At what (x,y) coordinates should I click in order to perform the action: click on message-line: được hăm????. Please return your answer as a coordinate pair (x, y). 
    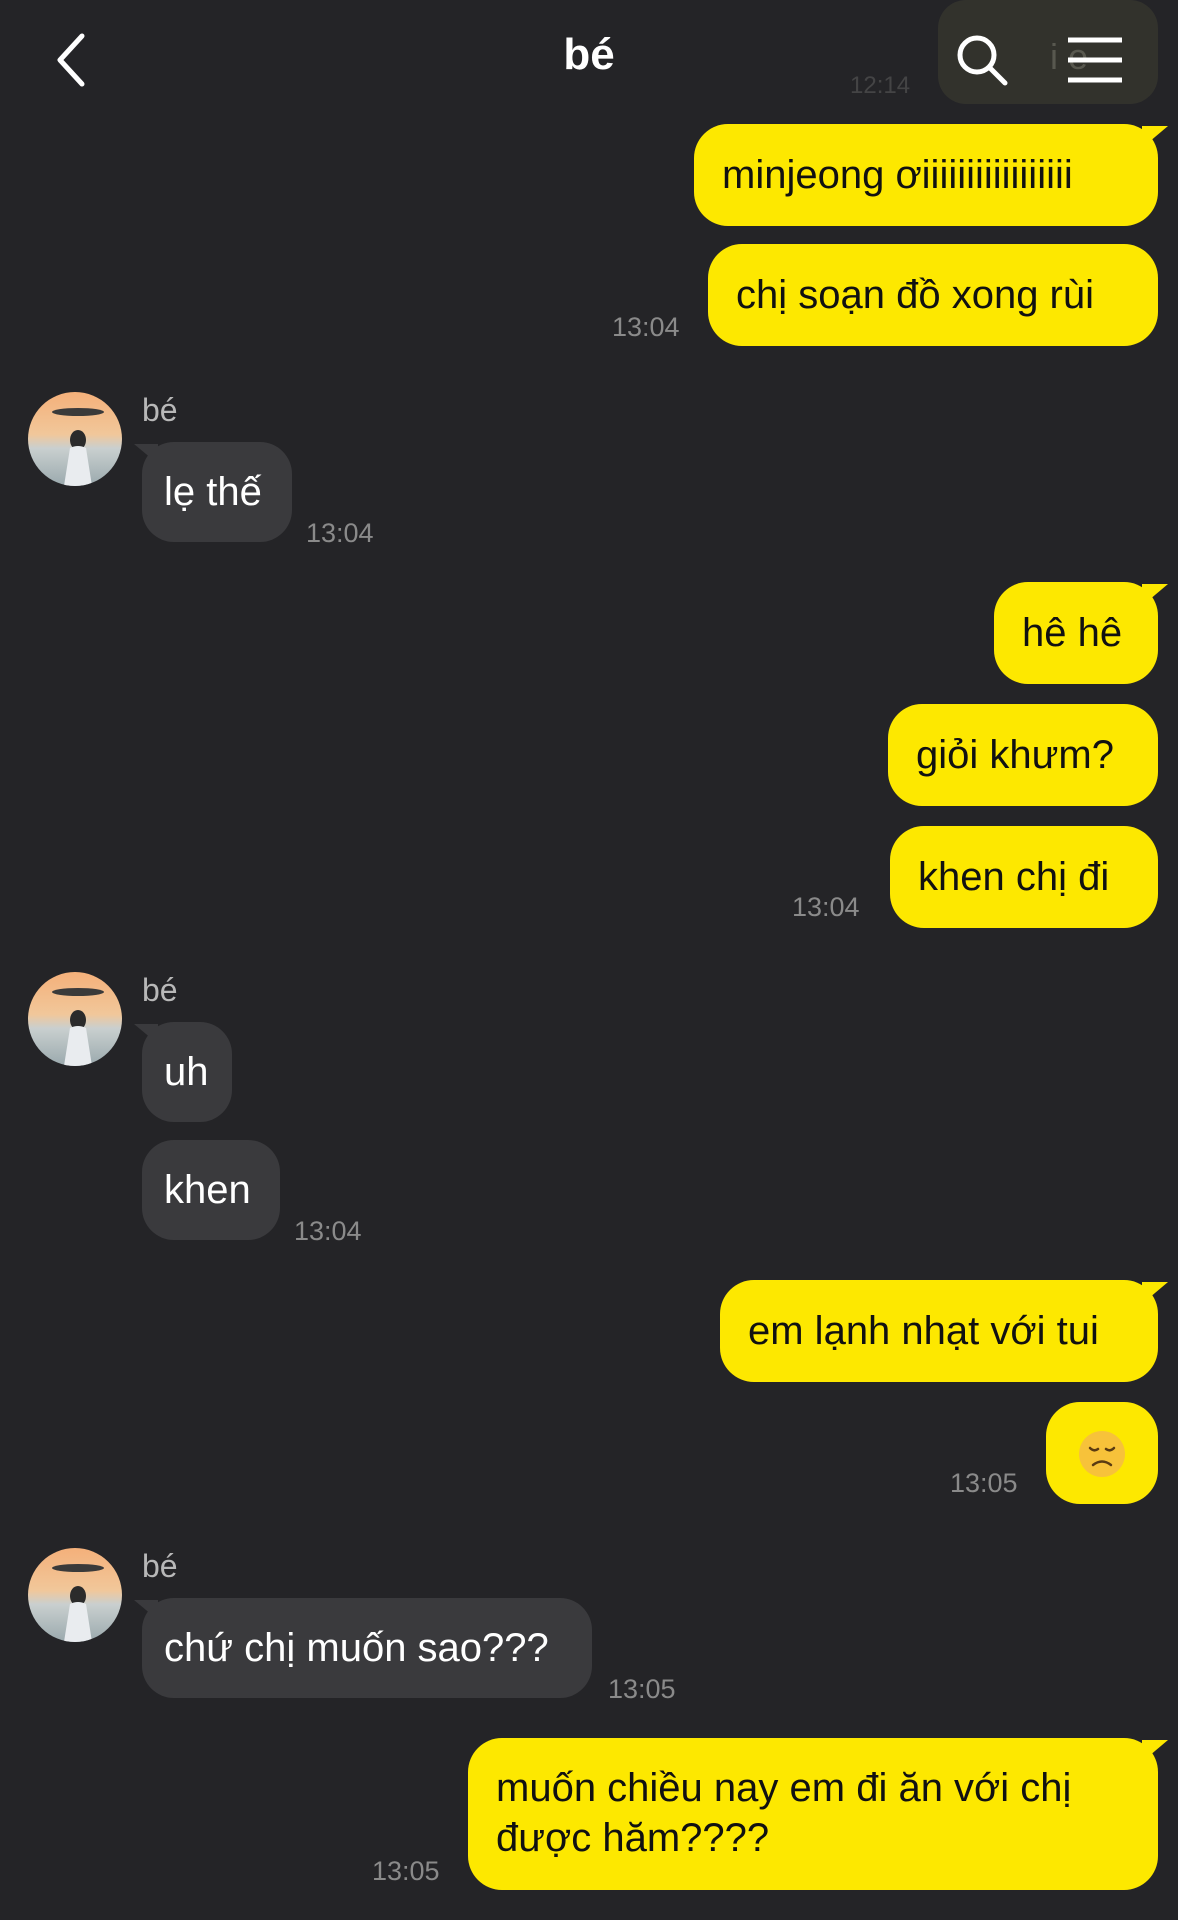
    Looking at the image, I should click on (633, 1838).